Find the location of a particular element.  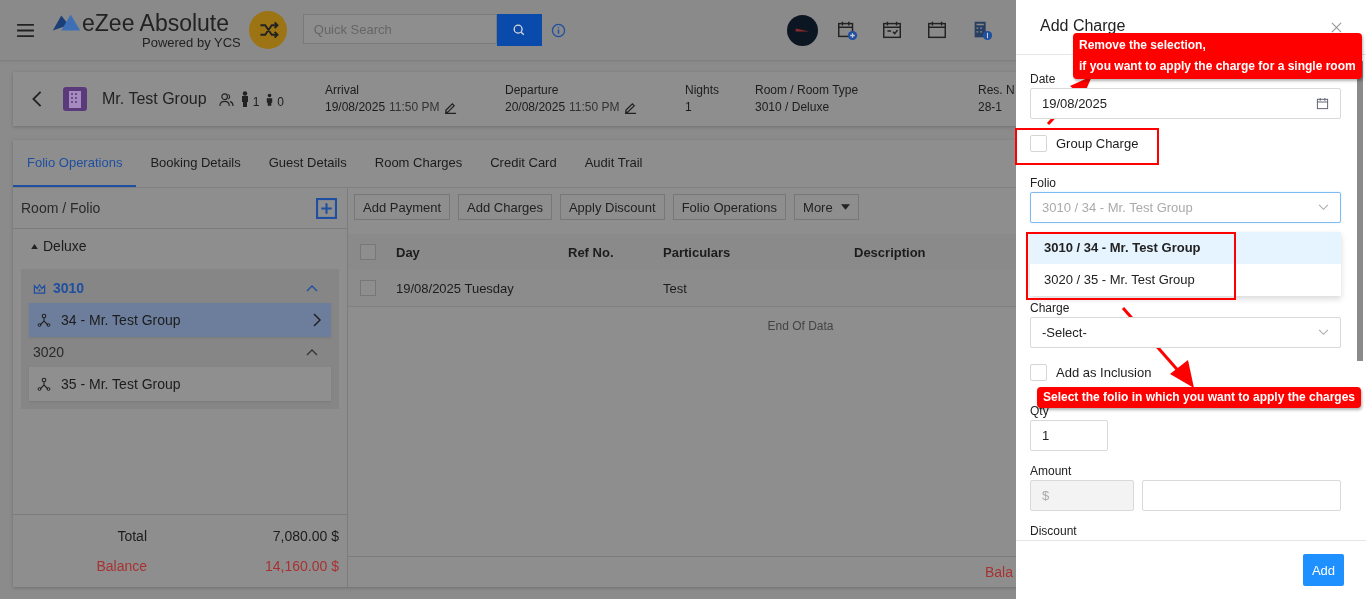

room-type: Deluxe is located at coordinates (65, 246).